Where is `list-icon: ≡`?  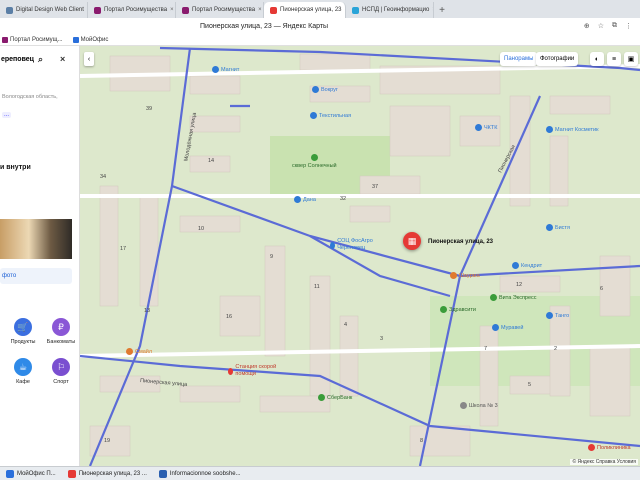
list-icon: ≡ is located at coordinates (614, 59).